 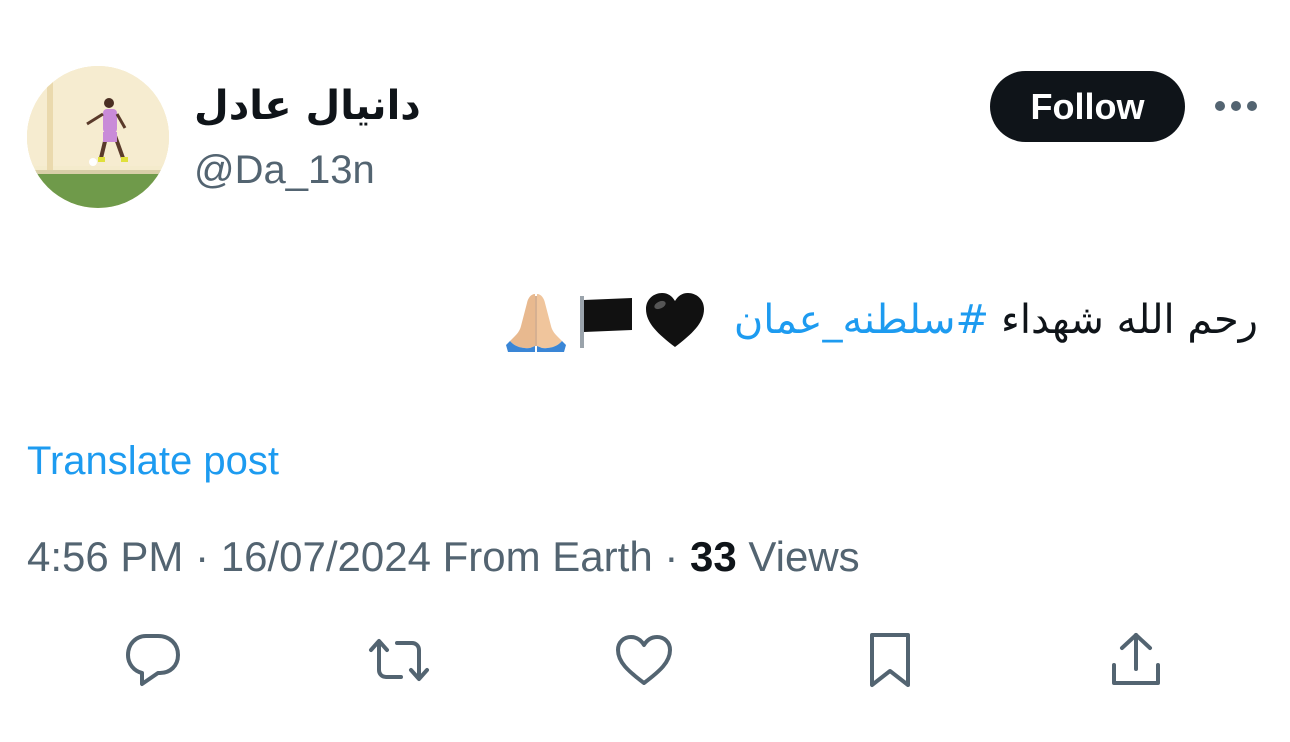 What do you see at coordinates (535, 323) in the screenshot?
I see `folded-hands-icon` at bounding box center [535, 323].